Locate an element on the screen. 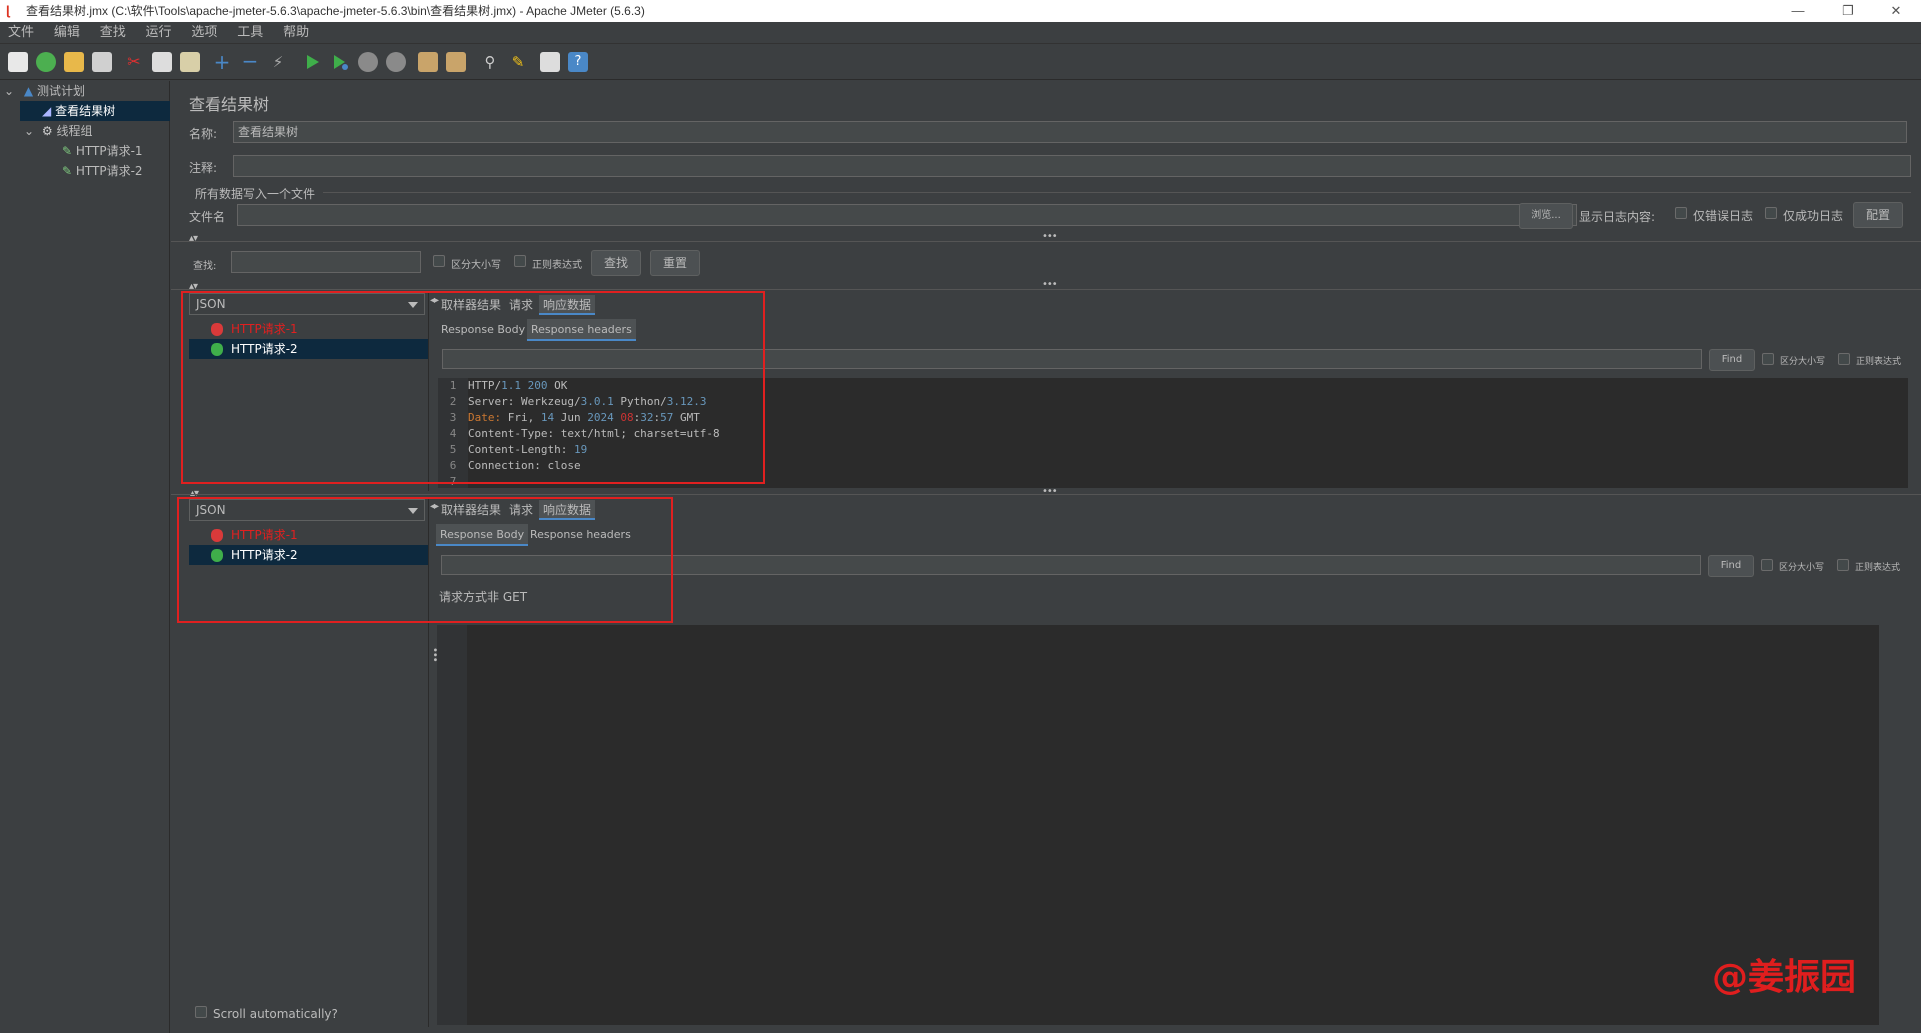 This screenshot has width=1921, height=1033. sampler-pen-icon: ✎ is located at coordinates (67, 151).